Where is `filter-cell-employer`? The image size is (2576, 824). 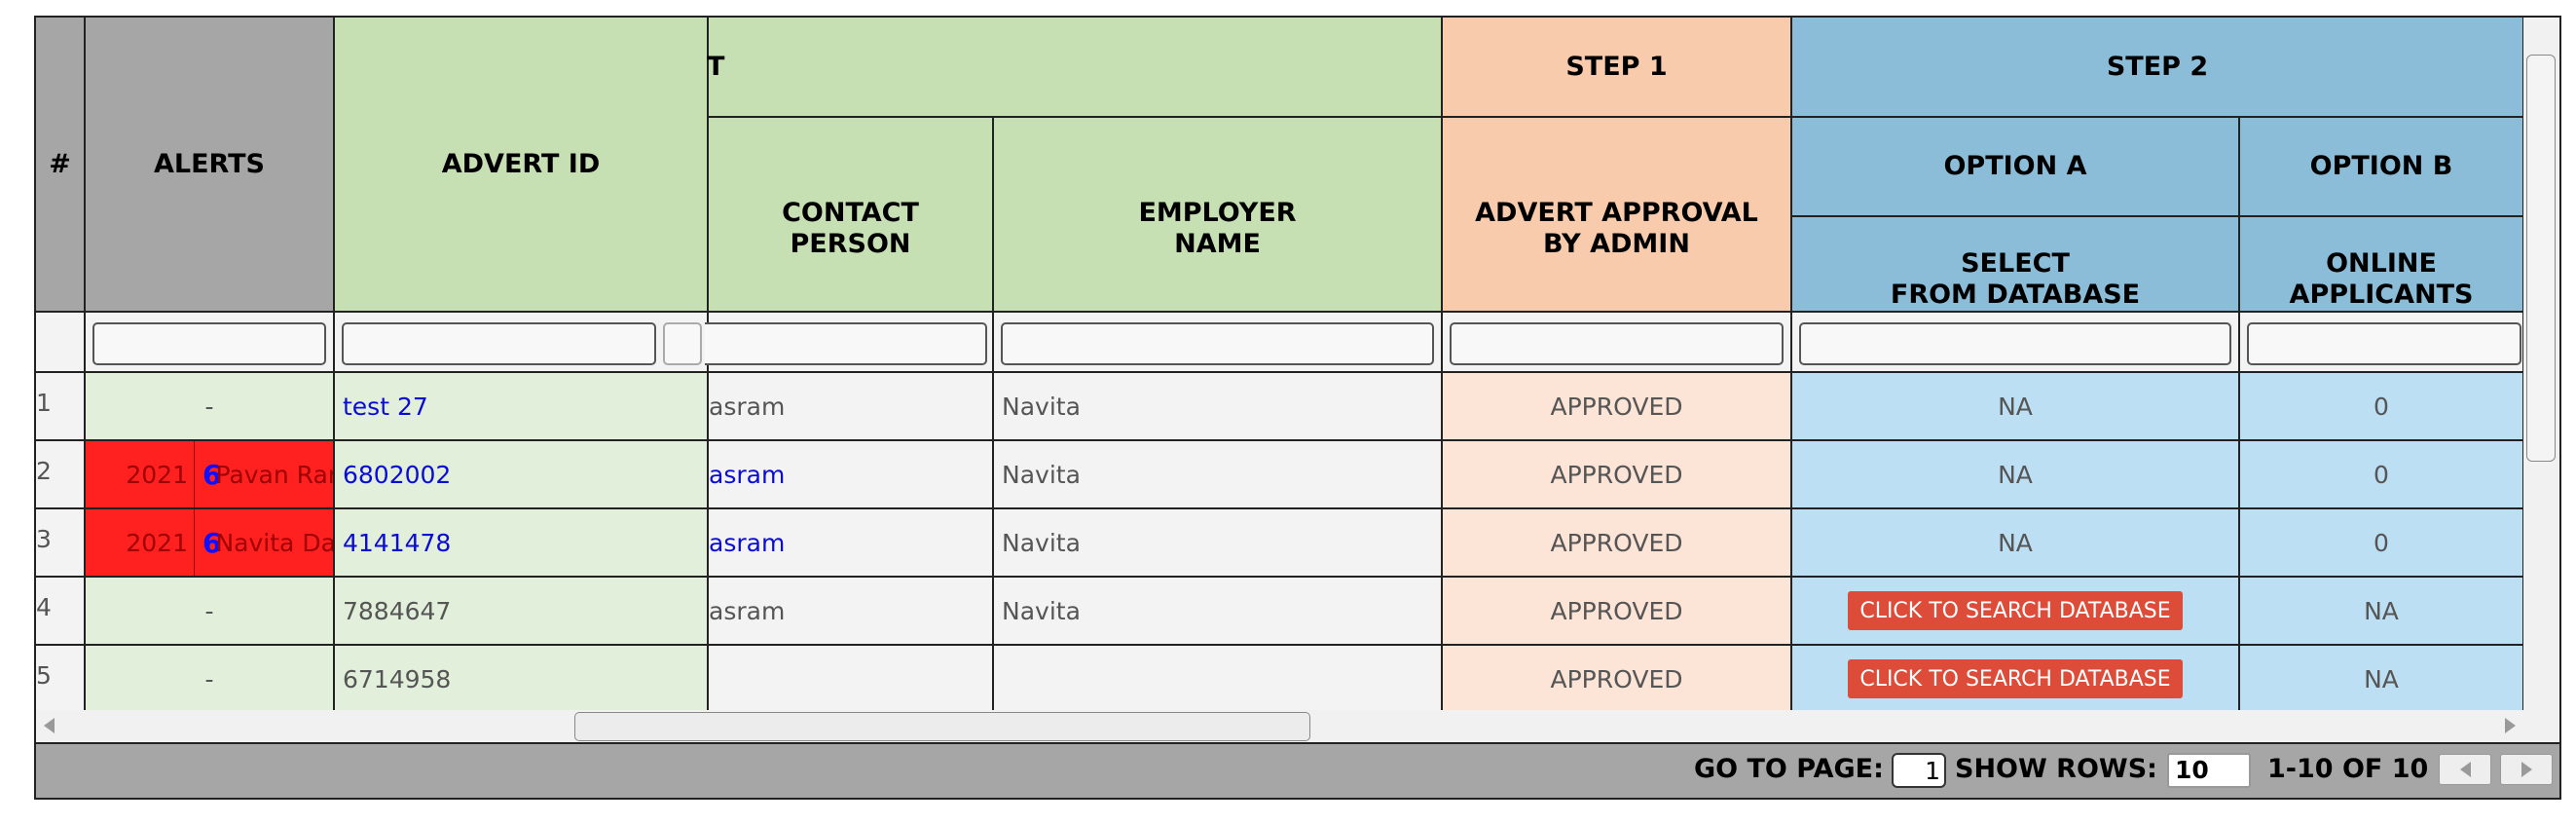 filter-cell-employer is located at coordinates (1218, 343).